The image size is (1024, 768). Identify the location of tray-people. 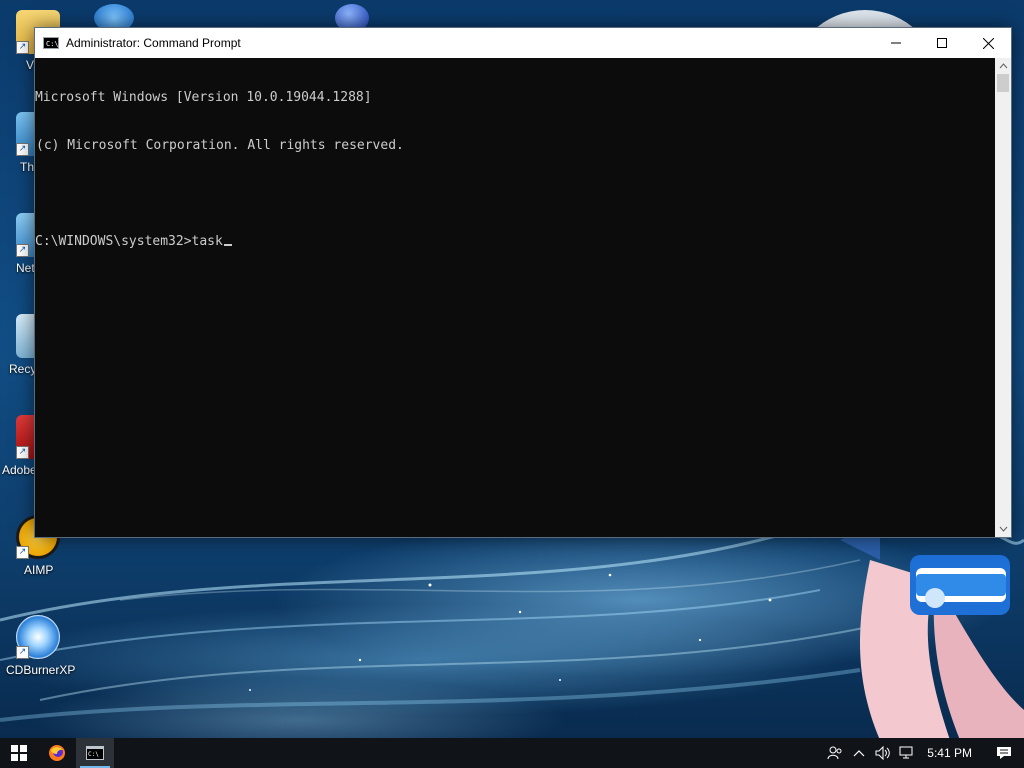
(835, 753).